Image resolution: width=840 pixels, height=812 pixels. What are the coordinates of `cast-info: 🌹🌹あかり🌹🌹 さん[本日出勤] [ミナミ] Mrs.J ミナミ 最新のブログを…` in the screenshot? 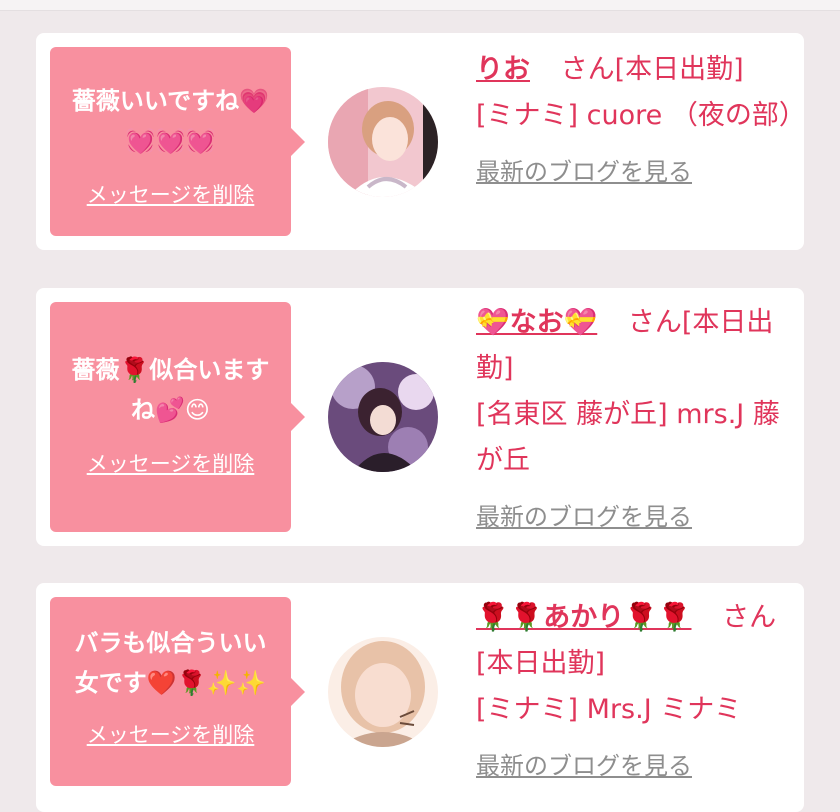 It's located at (636, 692).